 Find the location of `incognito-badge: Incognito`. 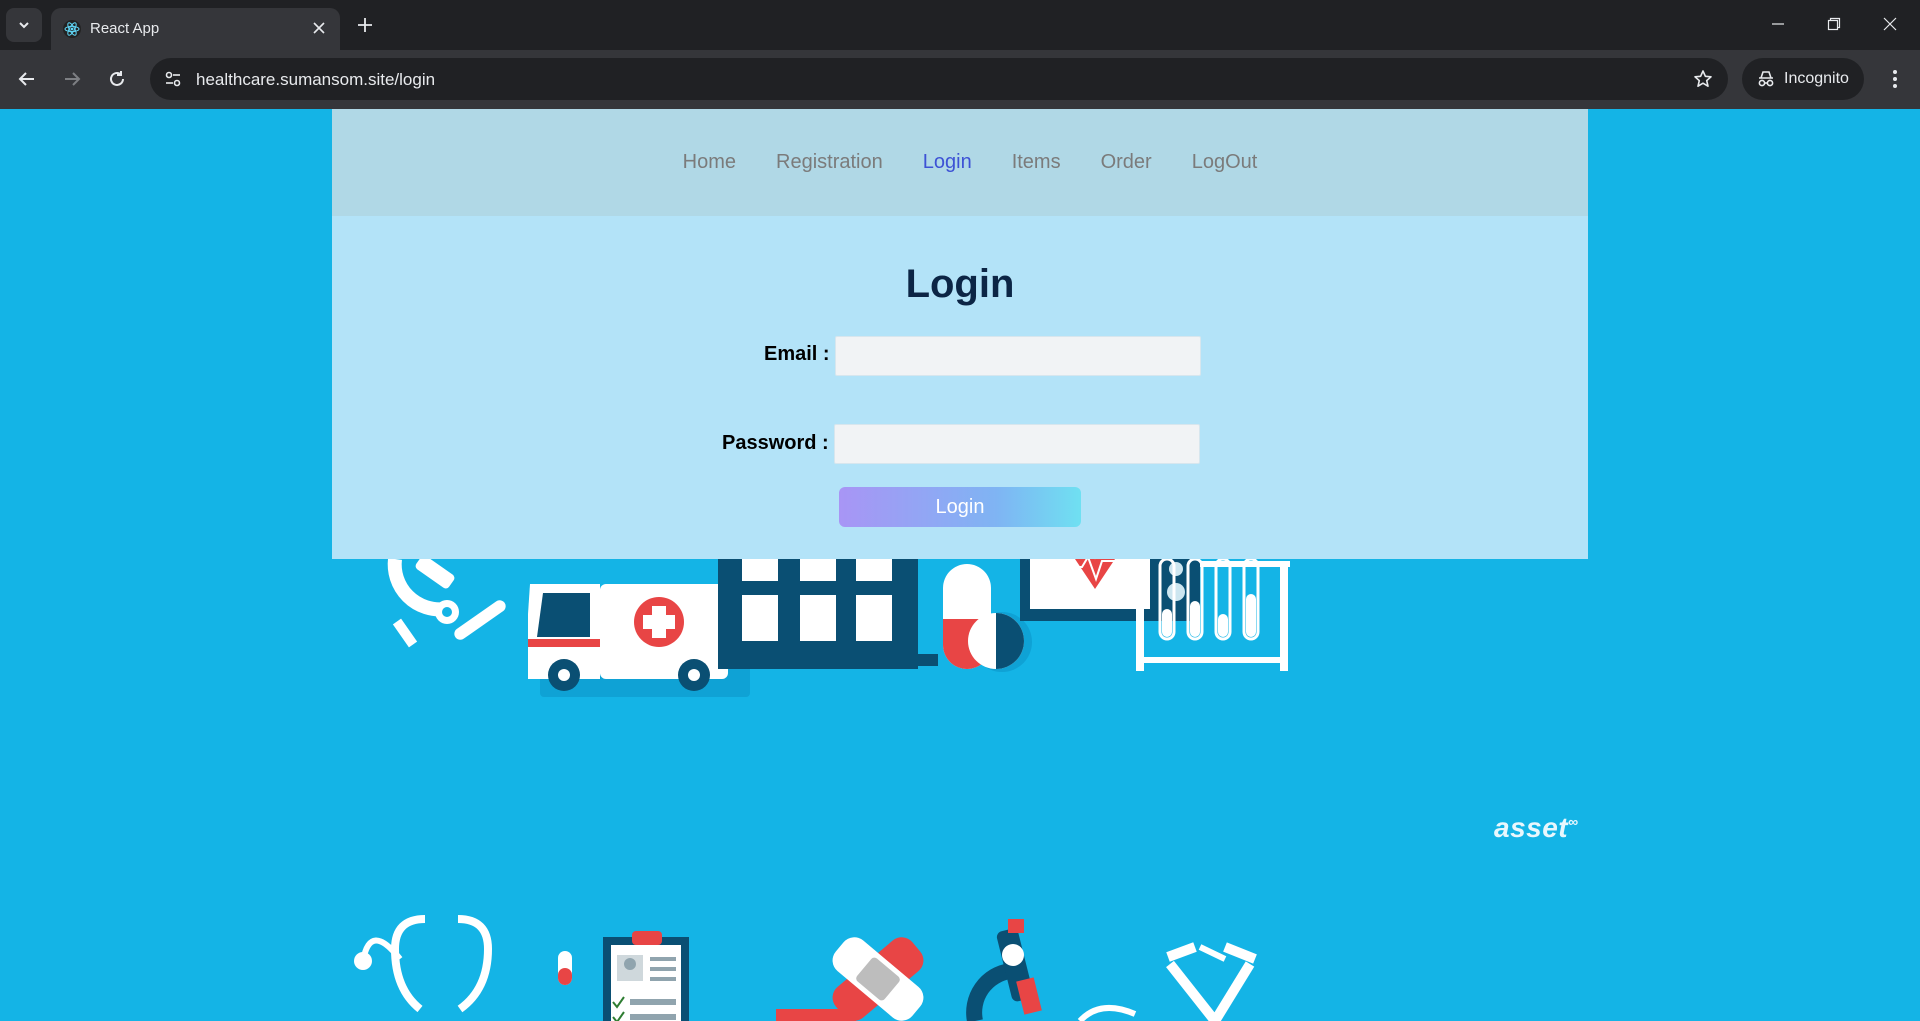

incognito-badge: Incognito is located at coordinates (1803, 79).